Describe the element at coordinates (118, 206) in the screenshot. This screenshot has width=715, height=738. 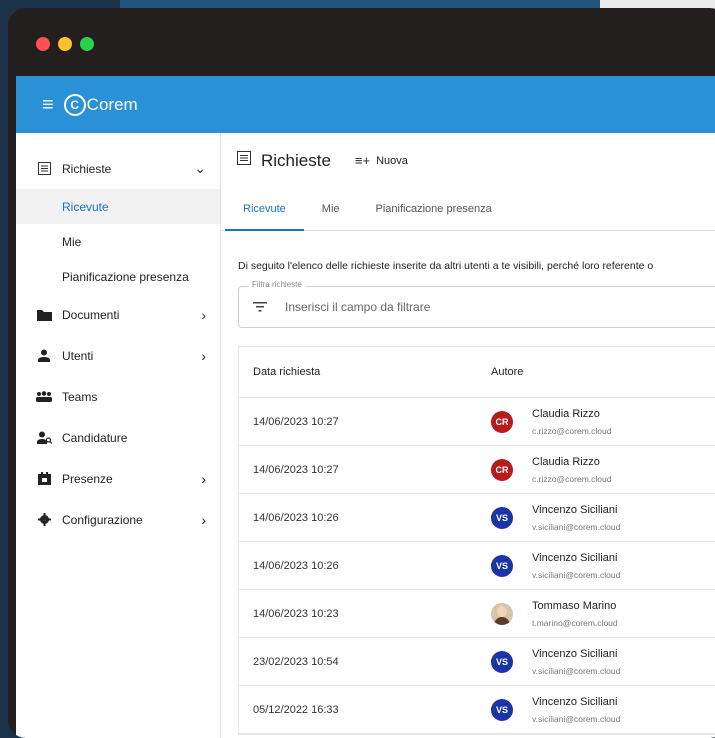
I see `sidebar-subitem-ricevute: Ricevute` at that location.